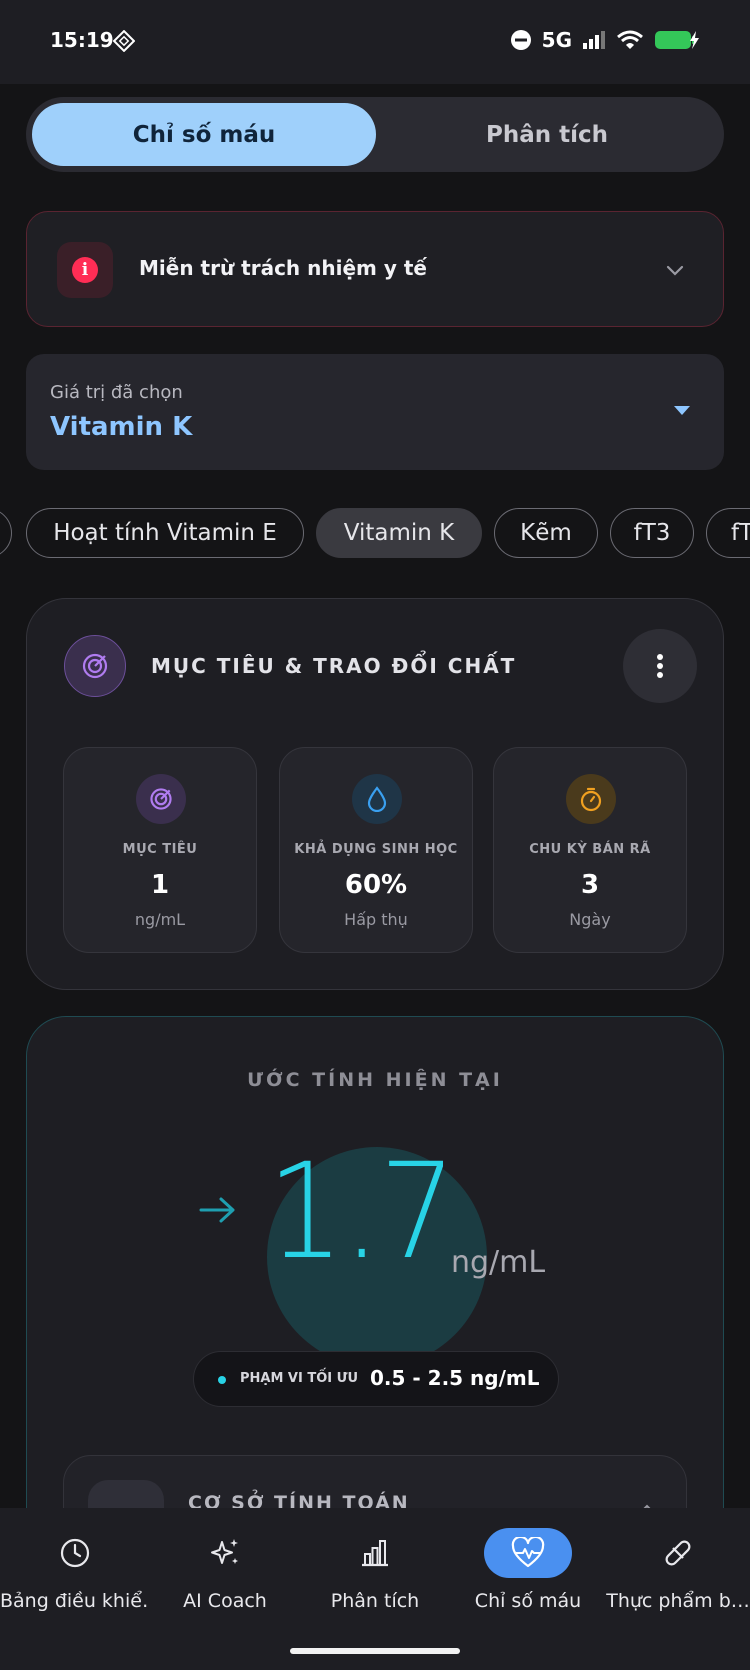  I want to click on chip-zinc: Kẽm, so click(546, 533).